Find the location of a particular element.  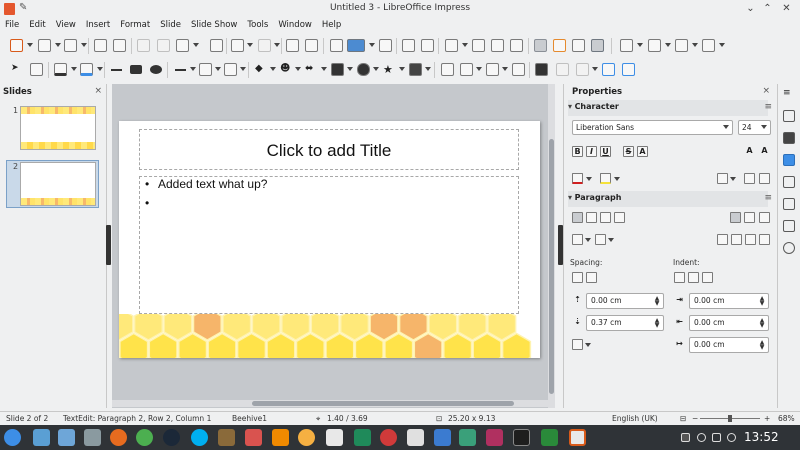

ebook-reader-icon is located at coordinates (362, 437).